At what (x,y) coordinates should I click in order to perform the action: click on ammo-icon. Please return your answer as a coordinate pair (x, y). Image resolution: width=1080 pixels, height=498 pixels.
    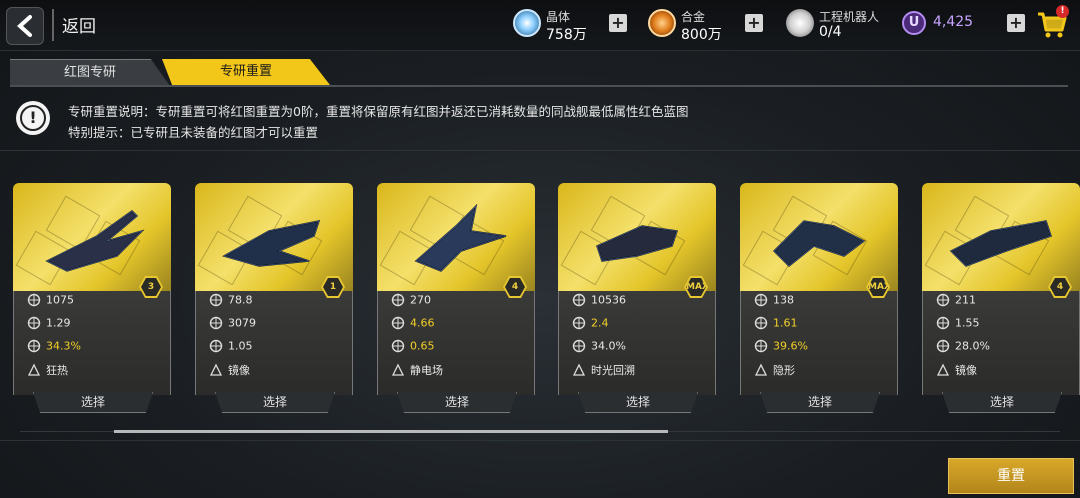
    Looking at the image, I should click on (398, 300).